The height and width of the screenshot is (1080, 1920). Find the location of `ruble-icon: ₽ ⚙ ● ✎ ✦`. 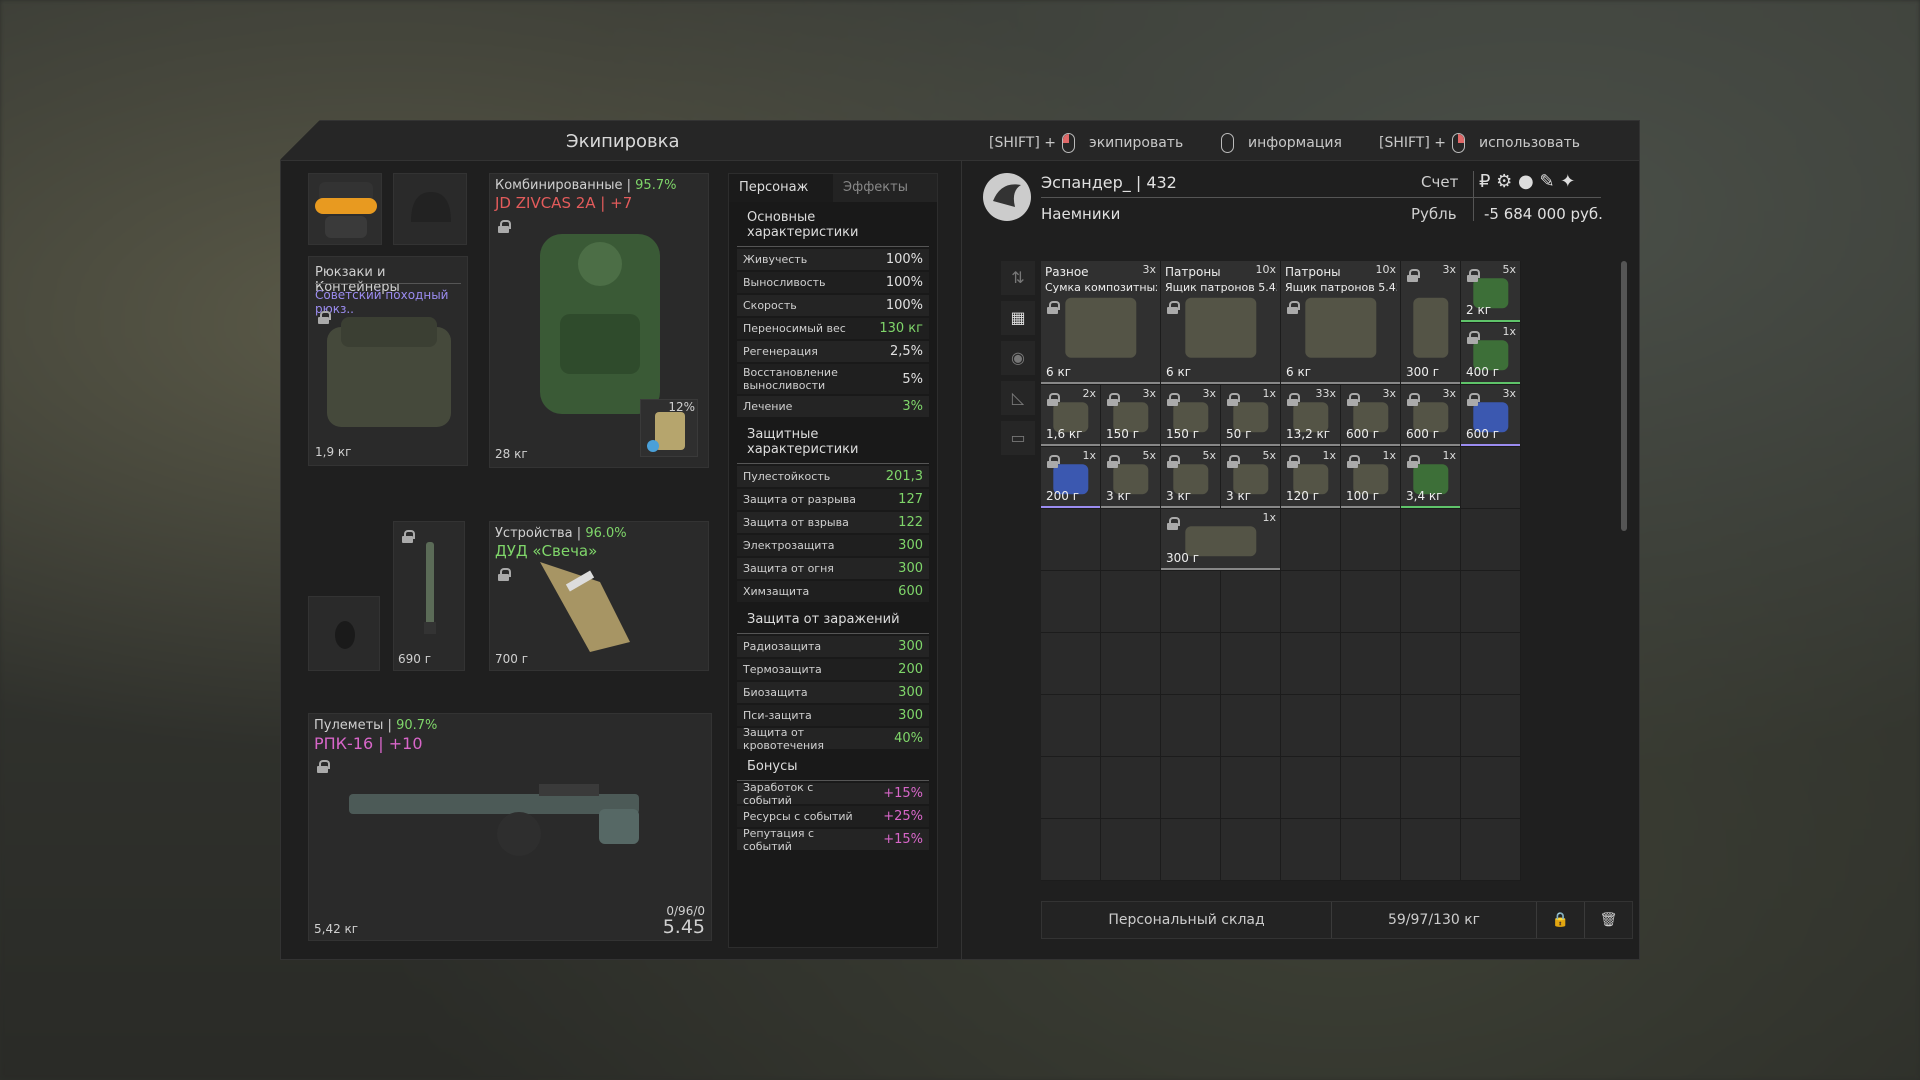

ruble-icon: ₽ ⚙ ● ✎ ✦ is located at coordinates (1527, 181).